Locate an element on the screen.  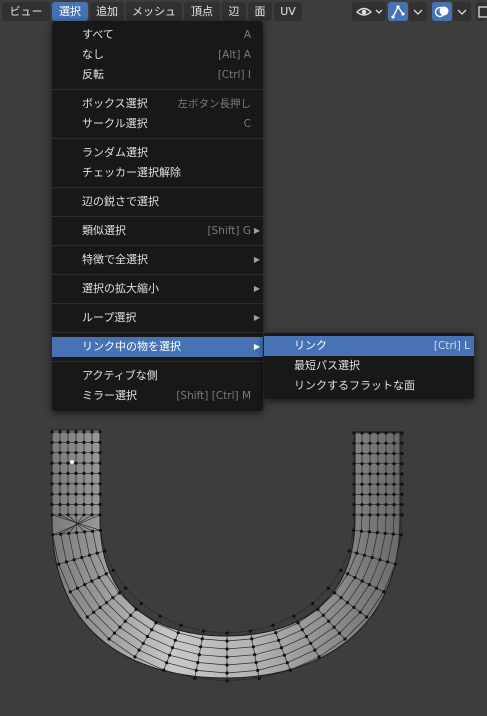
menu-add: 追加 is located at coordinates (107, 11).